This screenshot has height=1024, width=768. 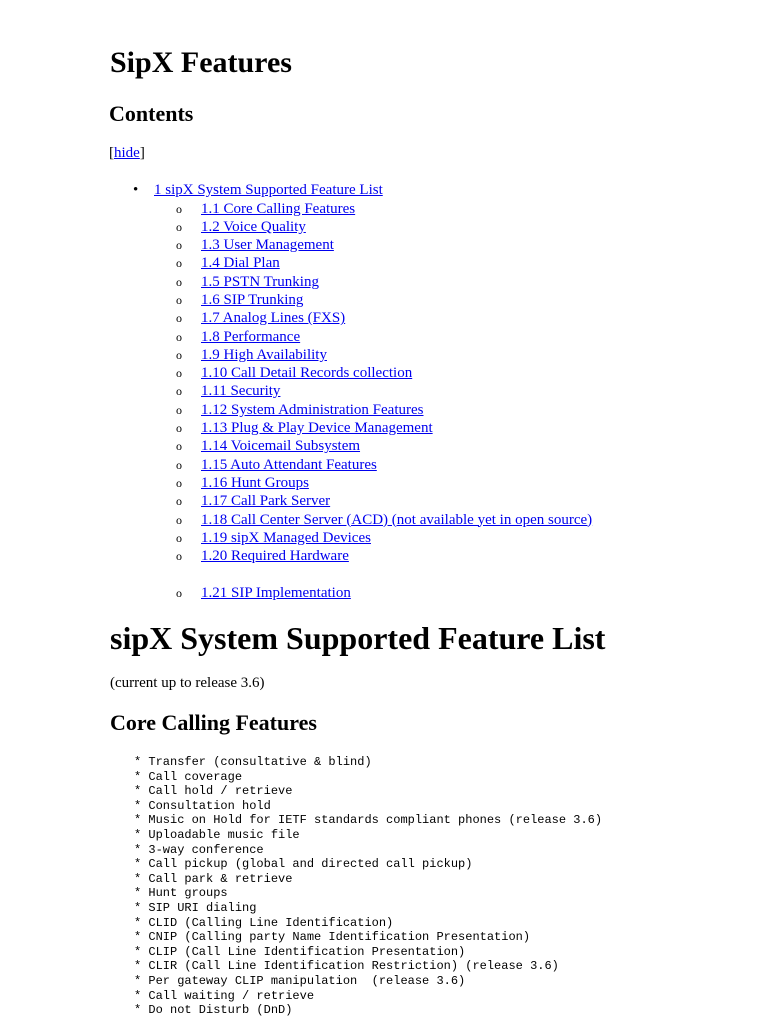 What do you see at coordinates (384, 465) in the screenshot?
I see `toc-item: o 1.15 Auto Attendant Features` at bounding box center [384, 465].